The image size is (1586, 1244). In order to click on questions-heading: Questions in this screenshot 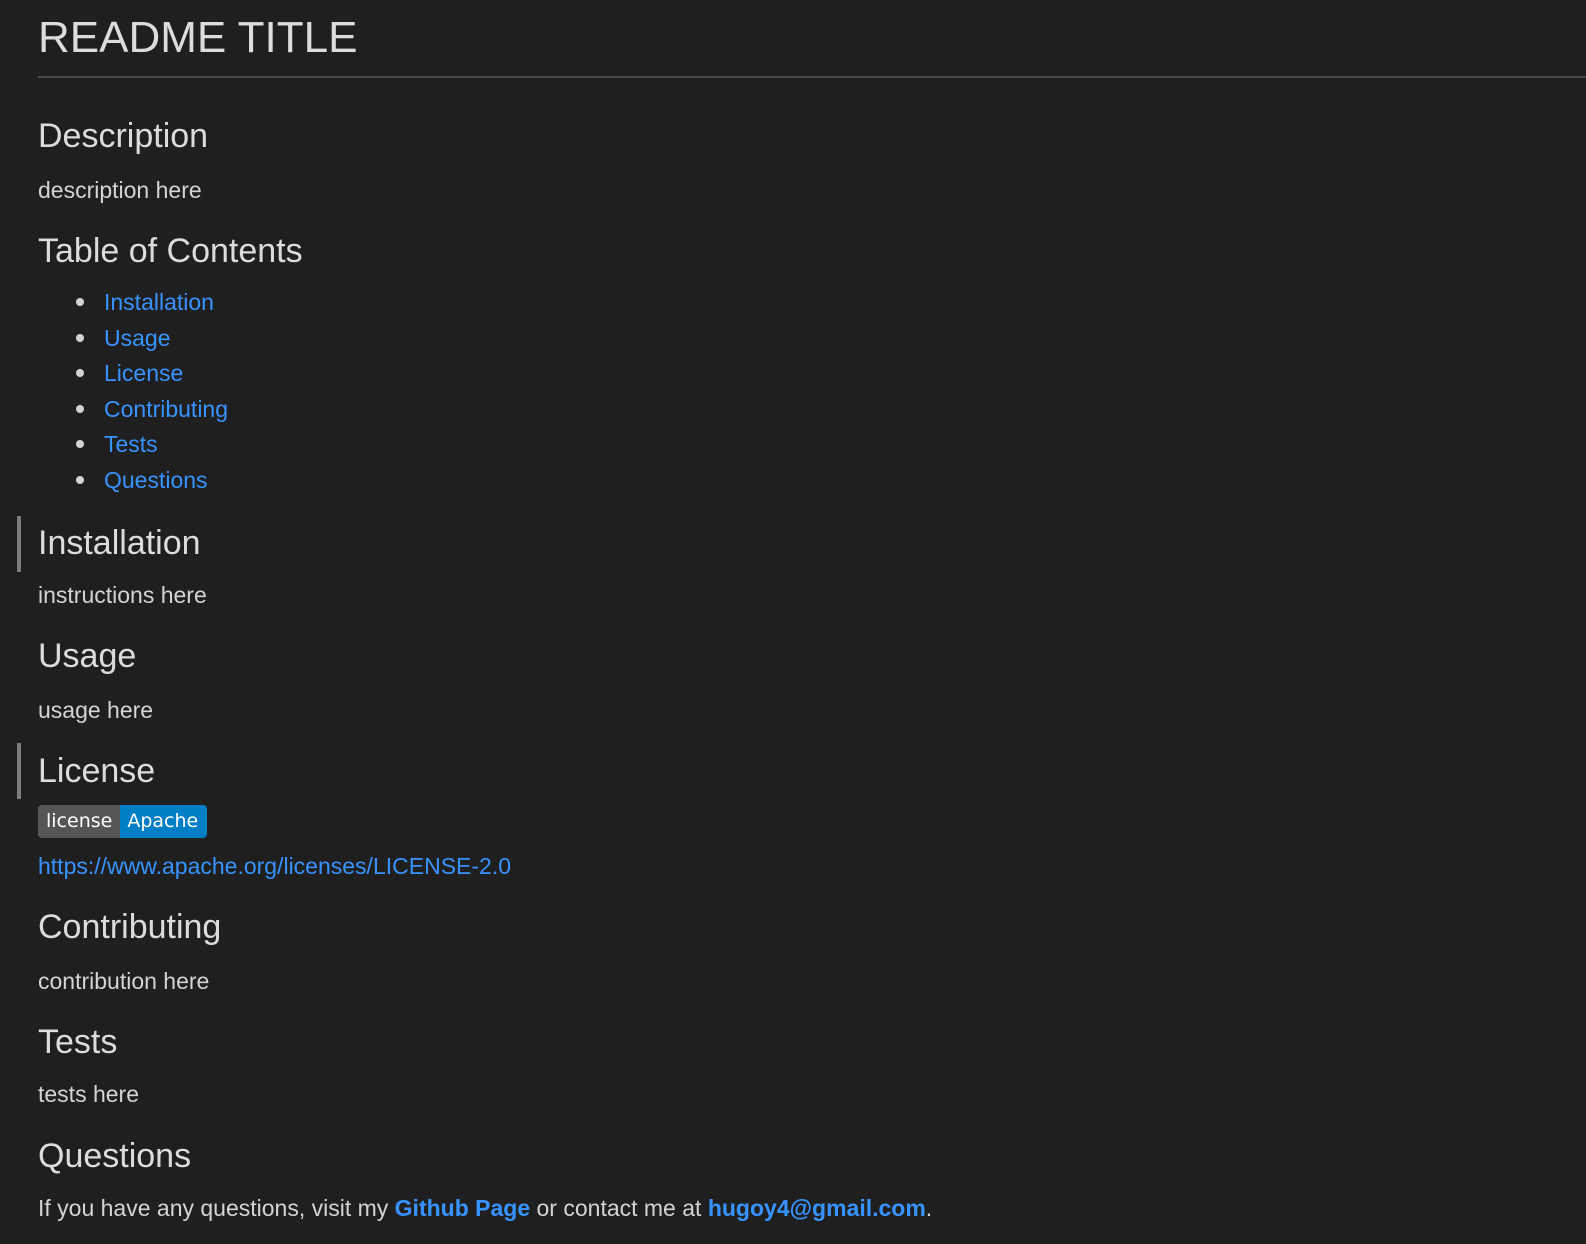, I will do `click(115, 1156)`.